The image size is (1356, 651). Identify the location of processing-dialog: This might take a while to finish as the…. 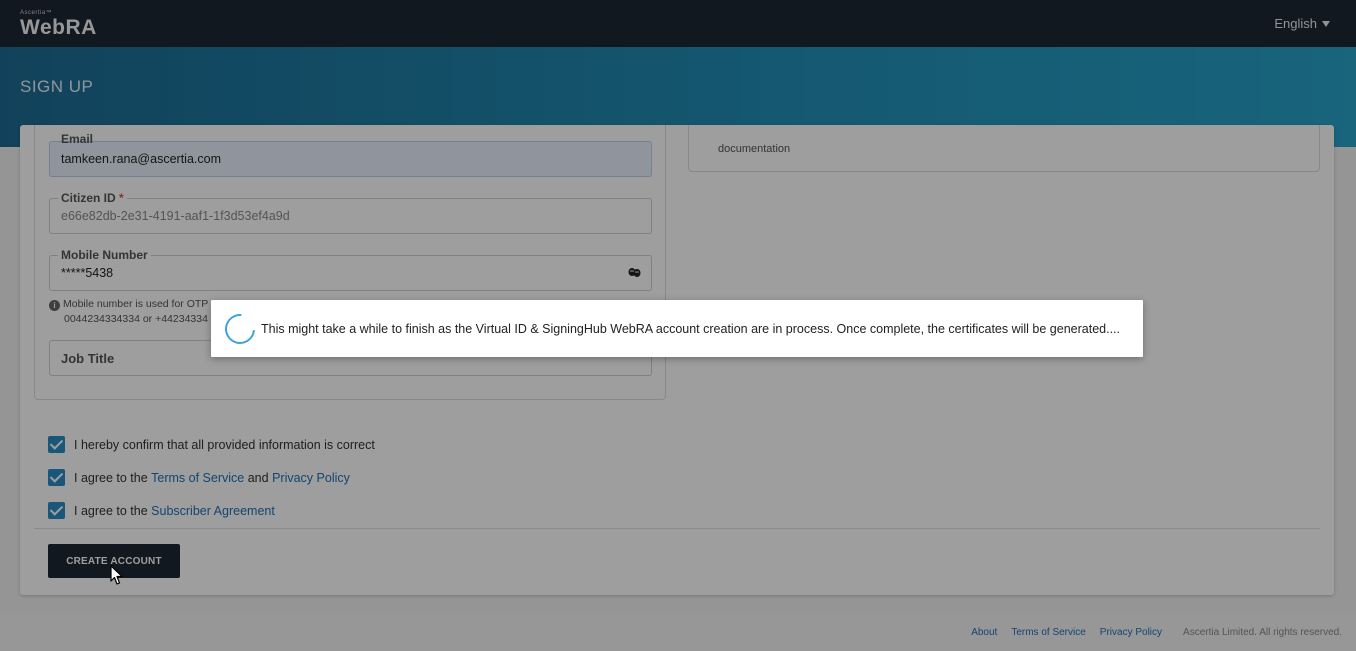
(677, 328).